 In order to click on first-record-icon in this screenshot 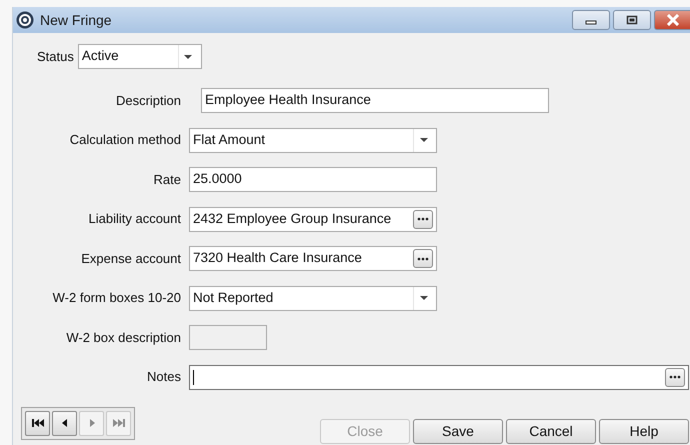, I will do `click(37, 423)`.